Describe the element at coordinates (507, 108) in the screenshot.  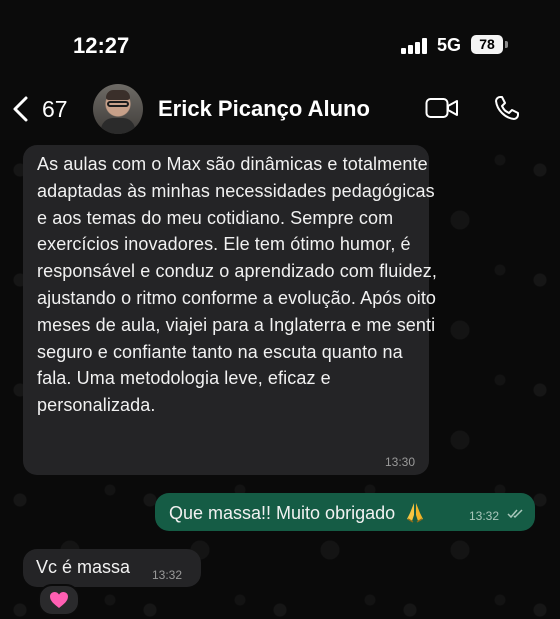
I see `phone-icon` at that location.